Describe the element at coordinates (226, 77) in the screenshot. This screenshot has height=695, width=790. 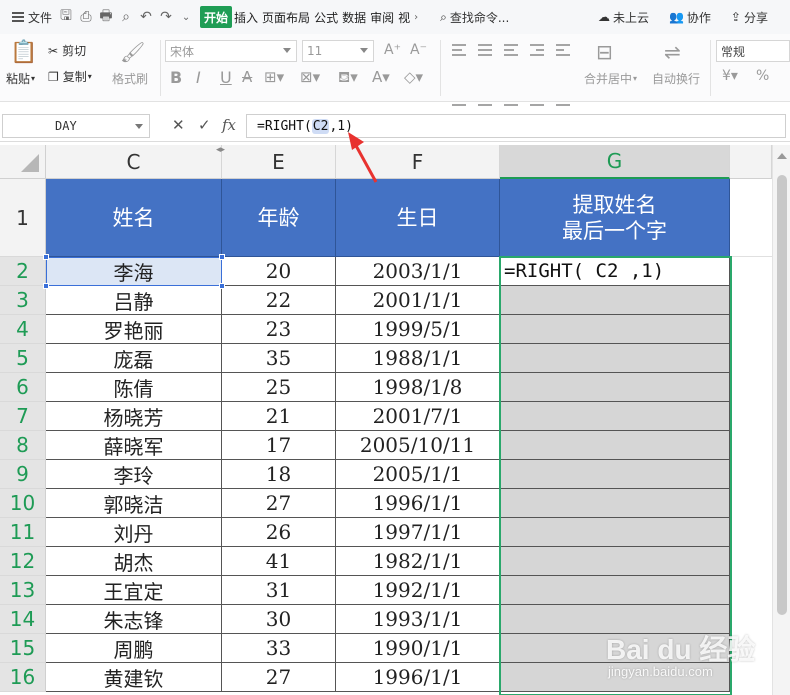
I see `underline-button: U` at that location.